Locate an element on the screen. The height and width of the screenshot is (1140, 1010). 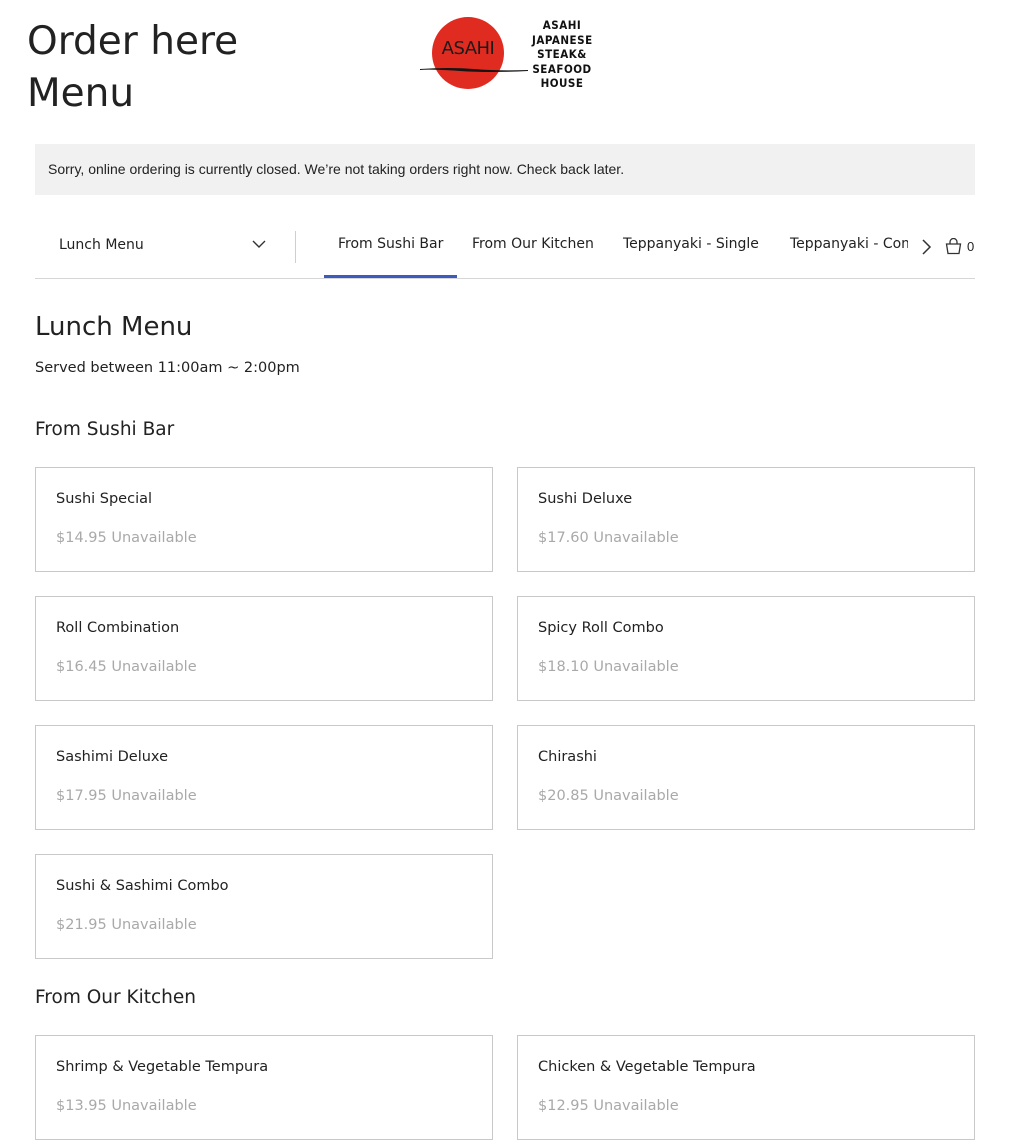
tab-label: Teppanyaki - Single is located at coordinates (691, 244).